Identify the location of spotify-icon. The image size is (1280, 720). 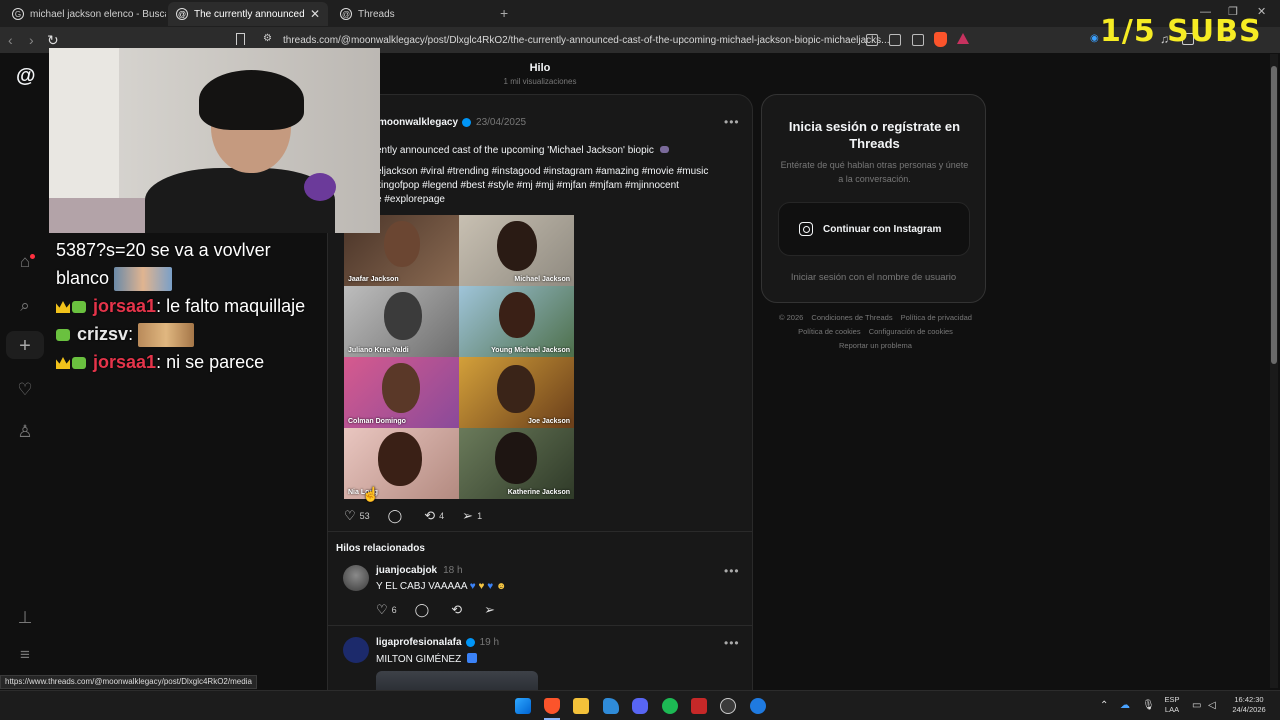
(670, 706).